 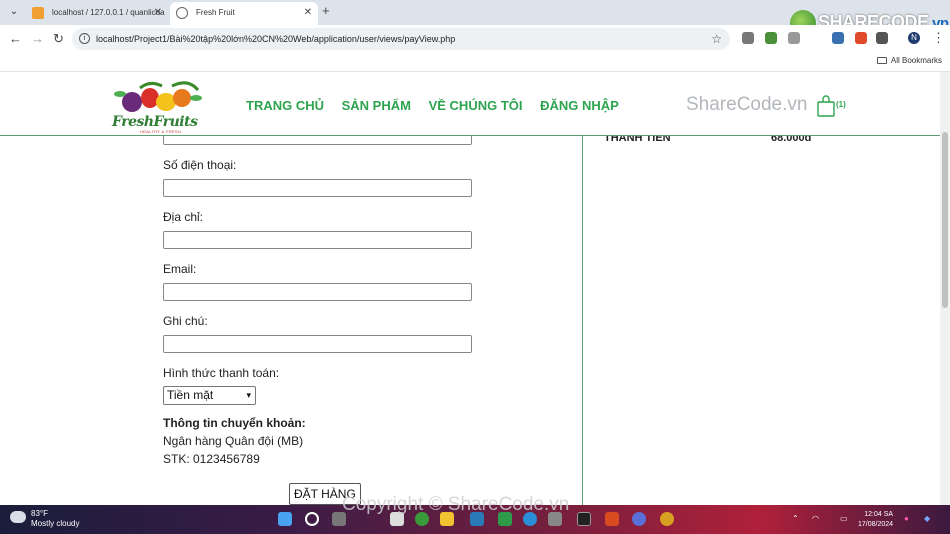 I want to click on phpmyadmin-icon, so click(x=38, y=13).